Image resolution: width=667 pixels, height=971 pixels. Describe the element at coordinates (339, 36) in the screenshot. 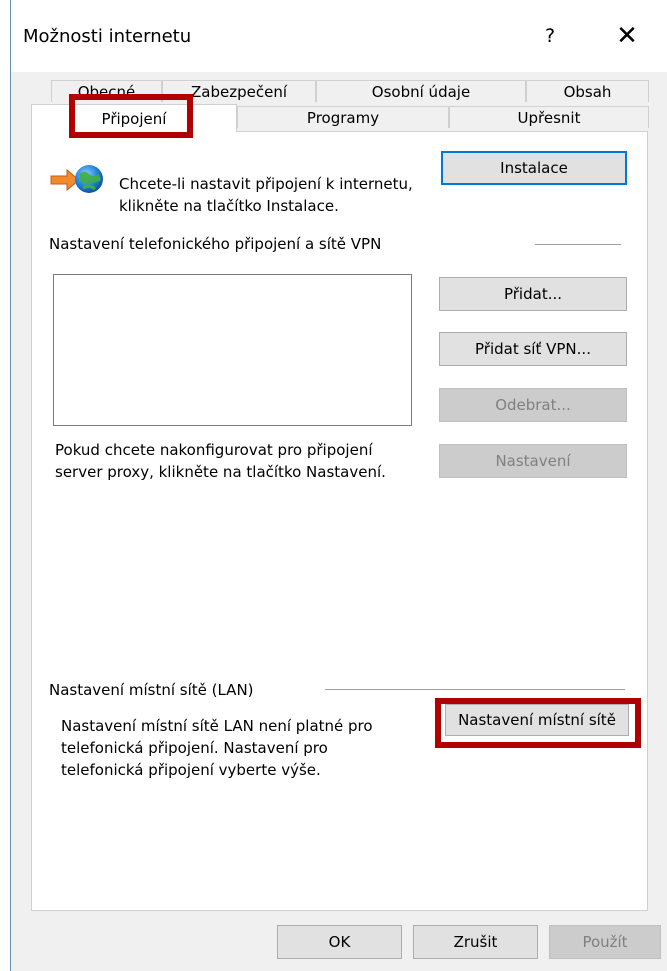

I see `title-bar: Možnosti internetu ? ✕` at that location.